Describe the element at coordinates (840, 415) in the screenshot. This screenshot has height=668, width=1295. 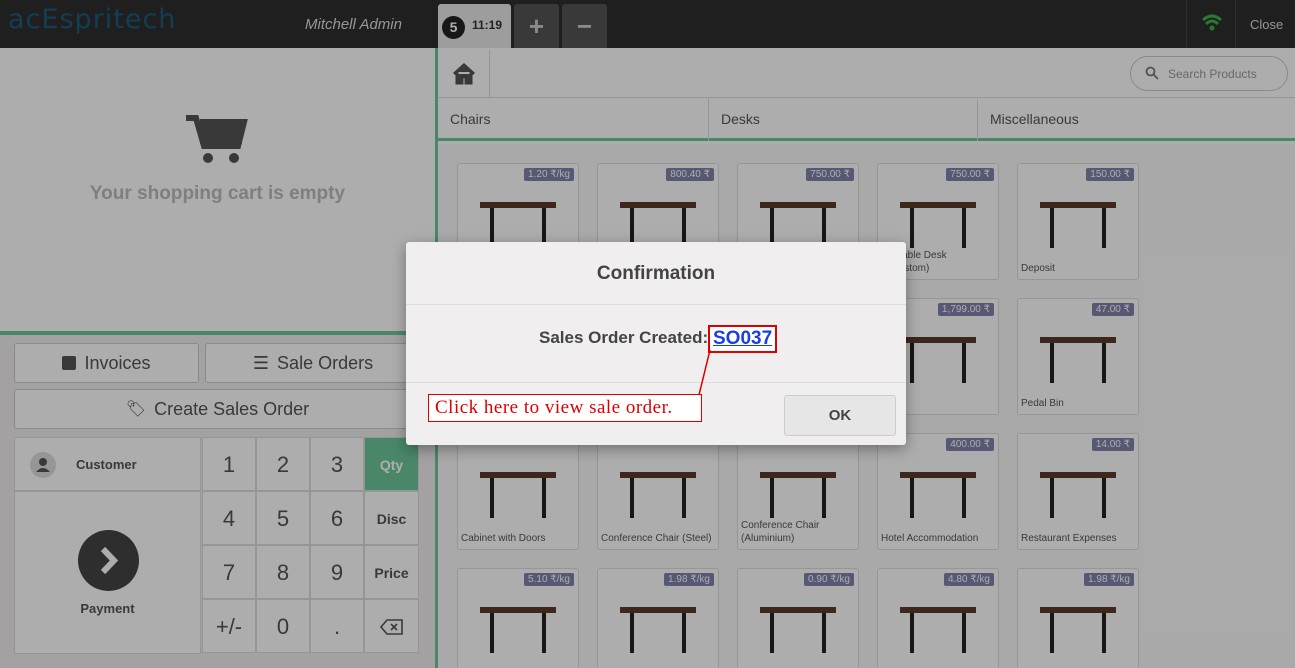
I see `ok-button: OK` at that location.